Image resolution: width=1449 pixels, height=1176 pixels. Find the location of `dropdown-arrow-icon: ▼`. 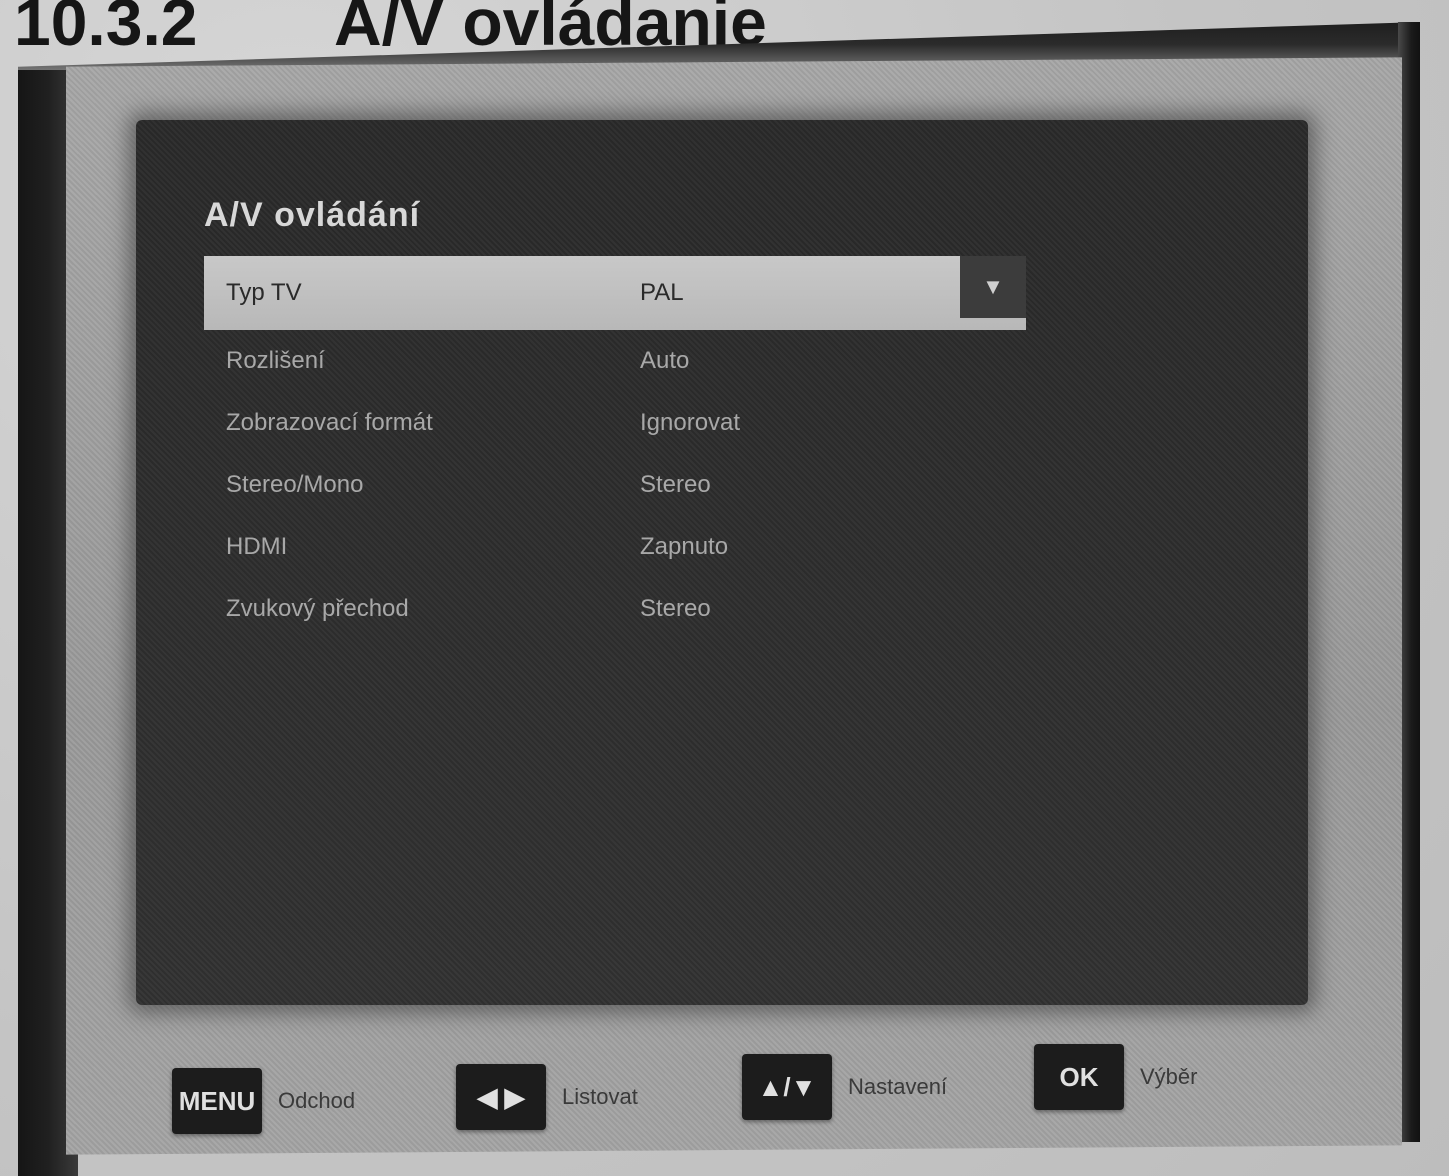

dropdown-arrow-icon: ▼ is located at coordinates (993, 287).